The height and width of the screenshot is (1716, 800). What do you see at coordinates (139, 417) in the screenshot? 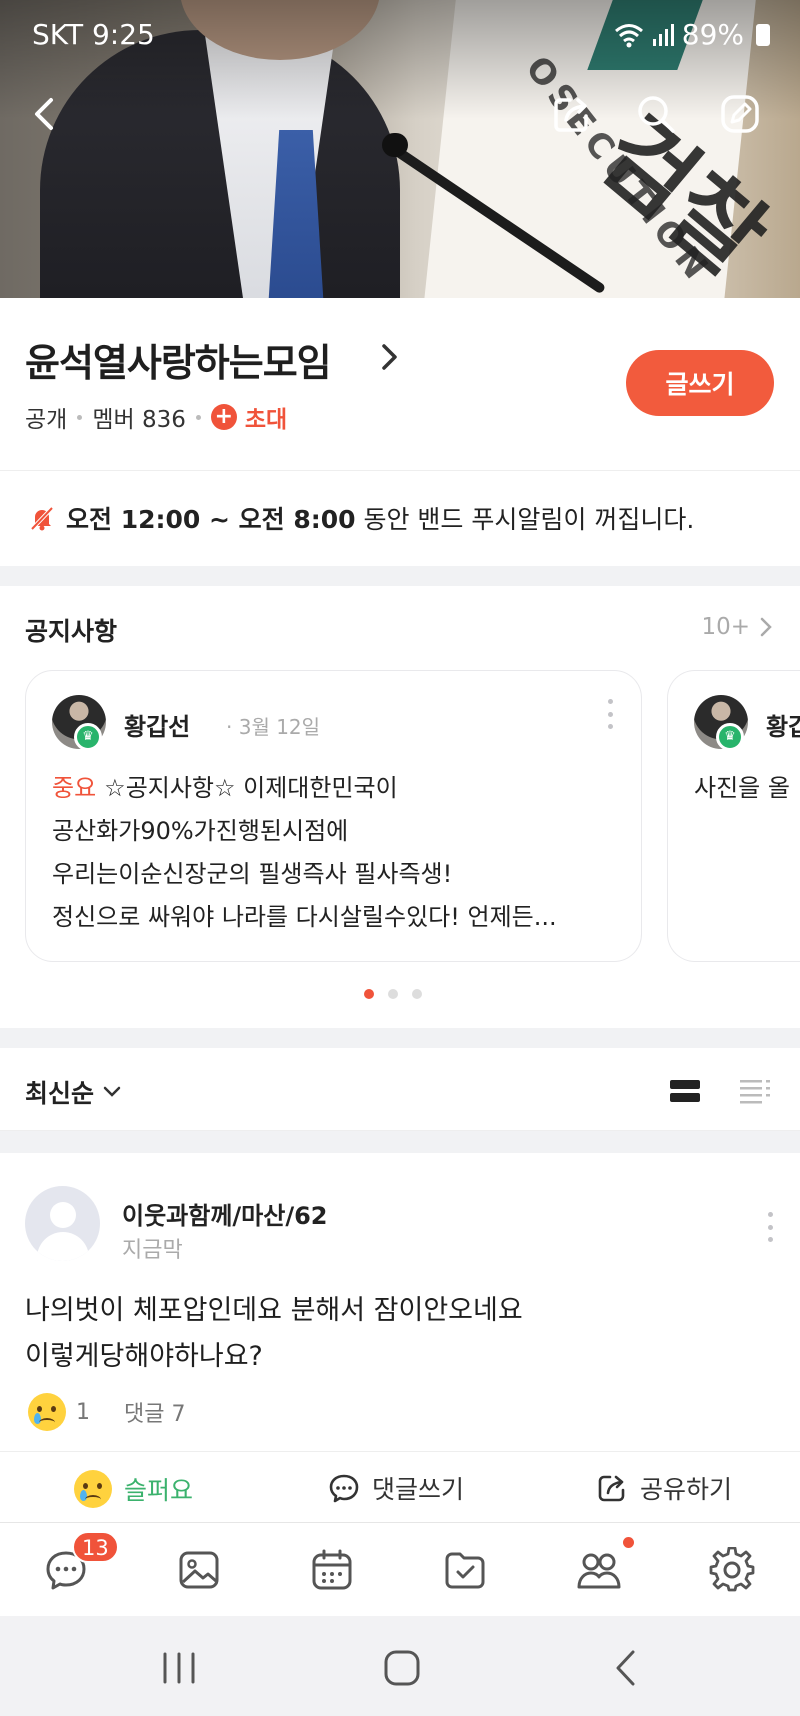
I see `band-member-count: 멤버 836` at bounding box center [139, 417].